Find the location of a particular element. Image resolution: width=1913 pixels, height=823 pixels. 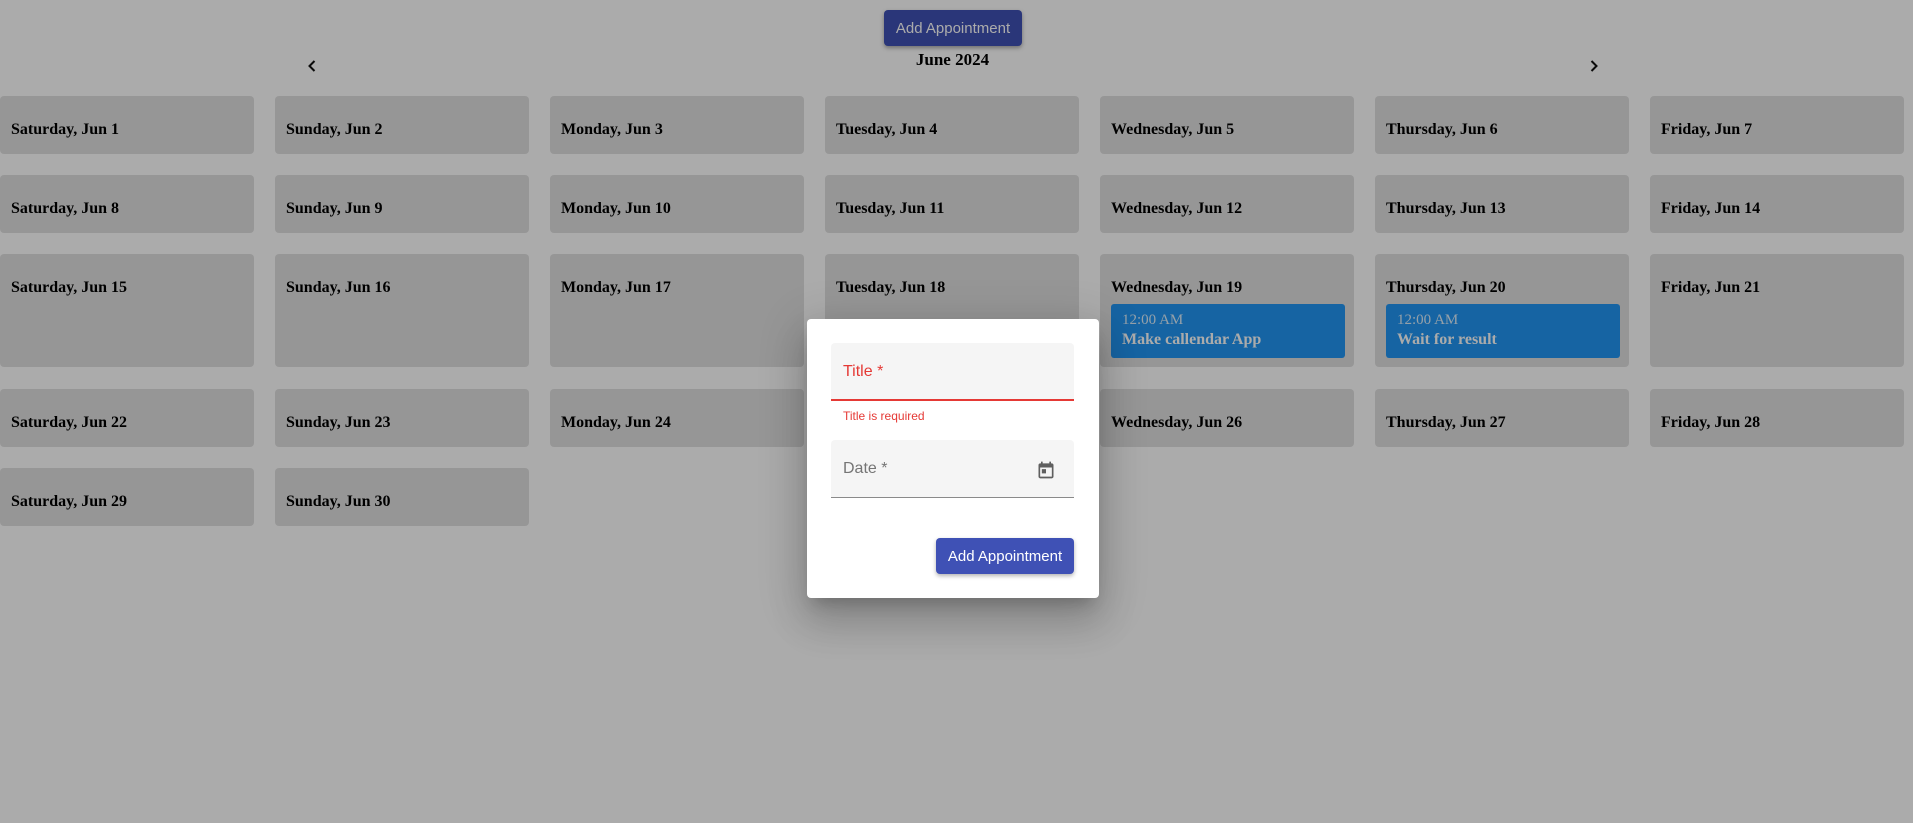

title-field: Title * is located at coordinates (952, 372).